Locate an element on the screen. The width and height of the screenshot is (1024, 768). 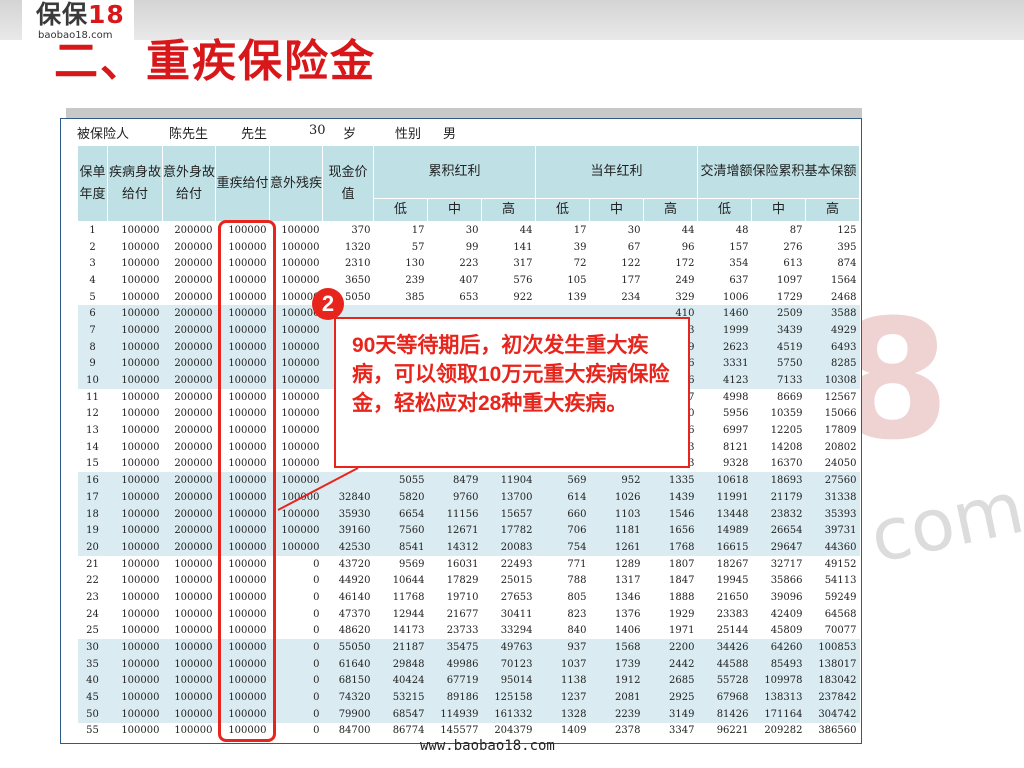
table-cell: 1006 is located at coordinates (724, 297).